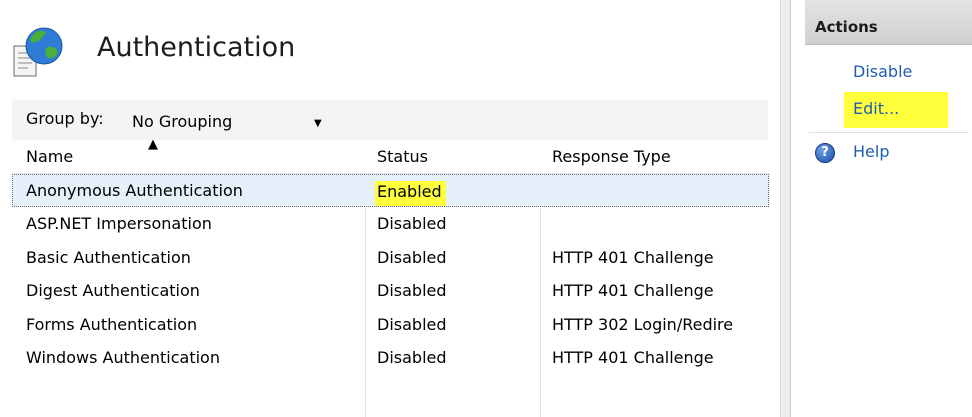 Image resolution: width=972 pixels, height=417 pixels. Describe the element at coordinates (134, 190) in the screenshot. I see `row-name: Anonymous Authentication` at that location.